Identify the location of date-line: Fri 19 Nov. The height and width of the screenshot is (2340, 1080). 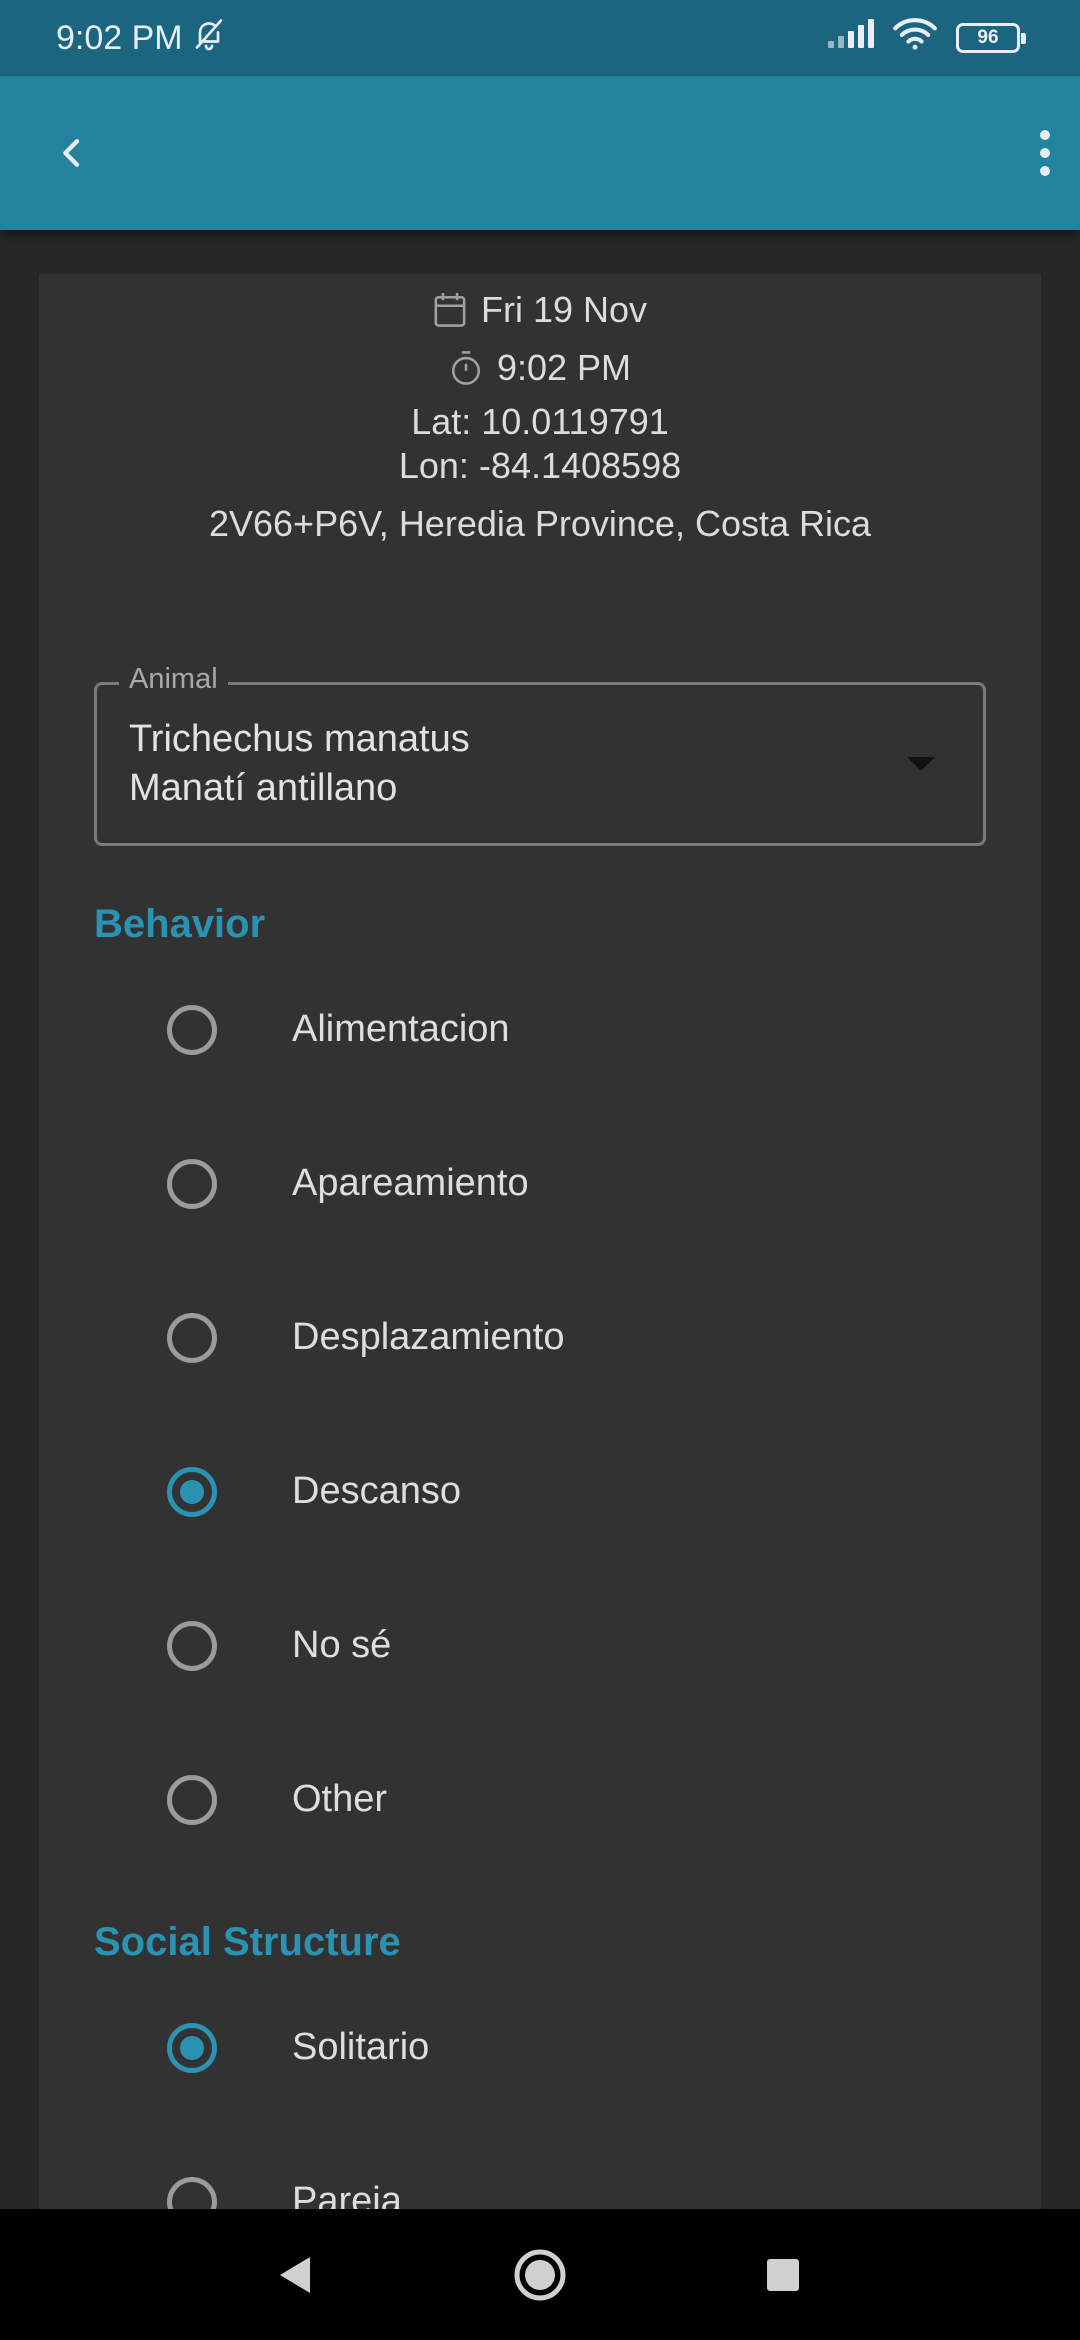
(540, 310).